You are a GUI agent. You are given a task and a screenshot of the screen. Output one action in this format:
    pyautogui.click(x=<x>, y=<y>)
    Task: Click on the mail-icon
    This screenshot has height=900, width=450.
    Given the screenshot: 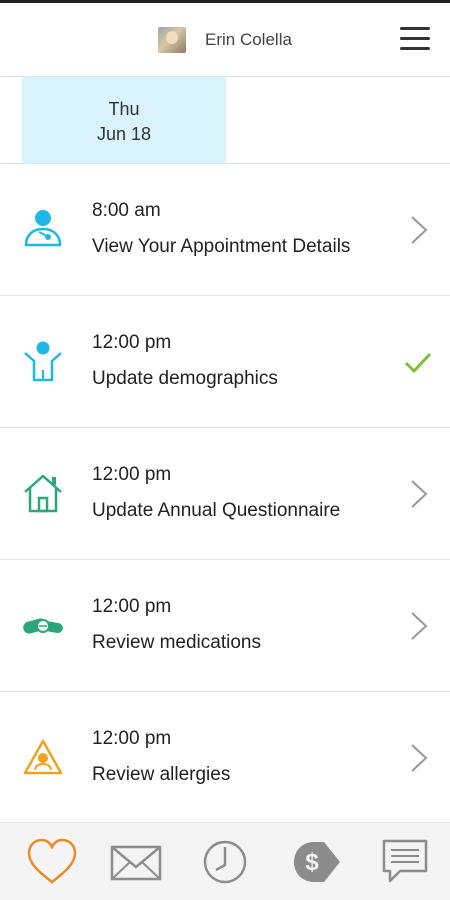 What is the action you would take?
    pyautogui.click(x=136, y=862)
    